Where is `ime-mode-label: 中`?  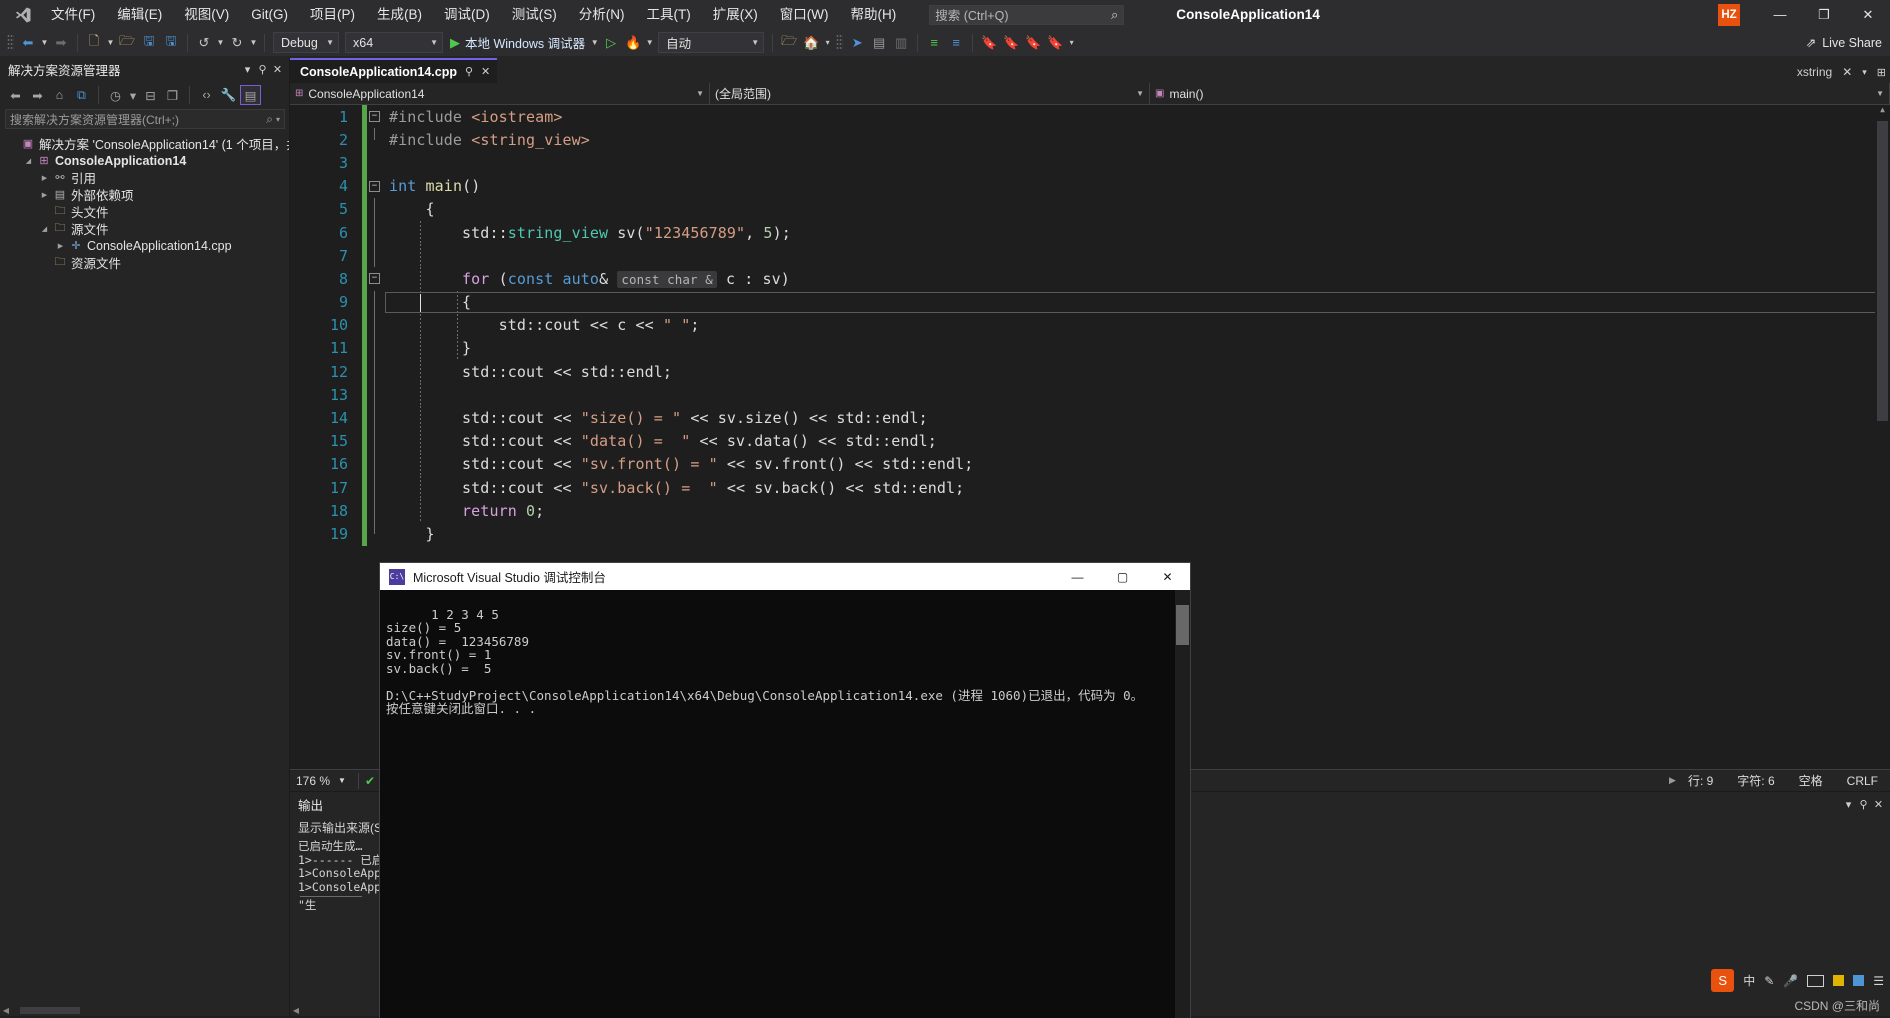
ime-mode-label: 中 is located at coordinates (1749, 980).